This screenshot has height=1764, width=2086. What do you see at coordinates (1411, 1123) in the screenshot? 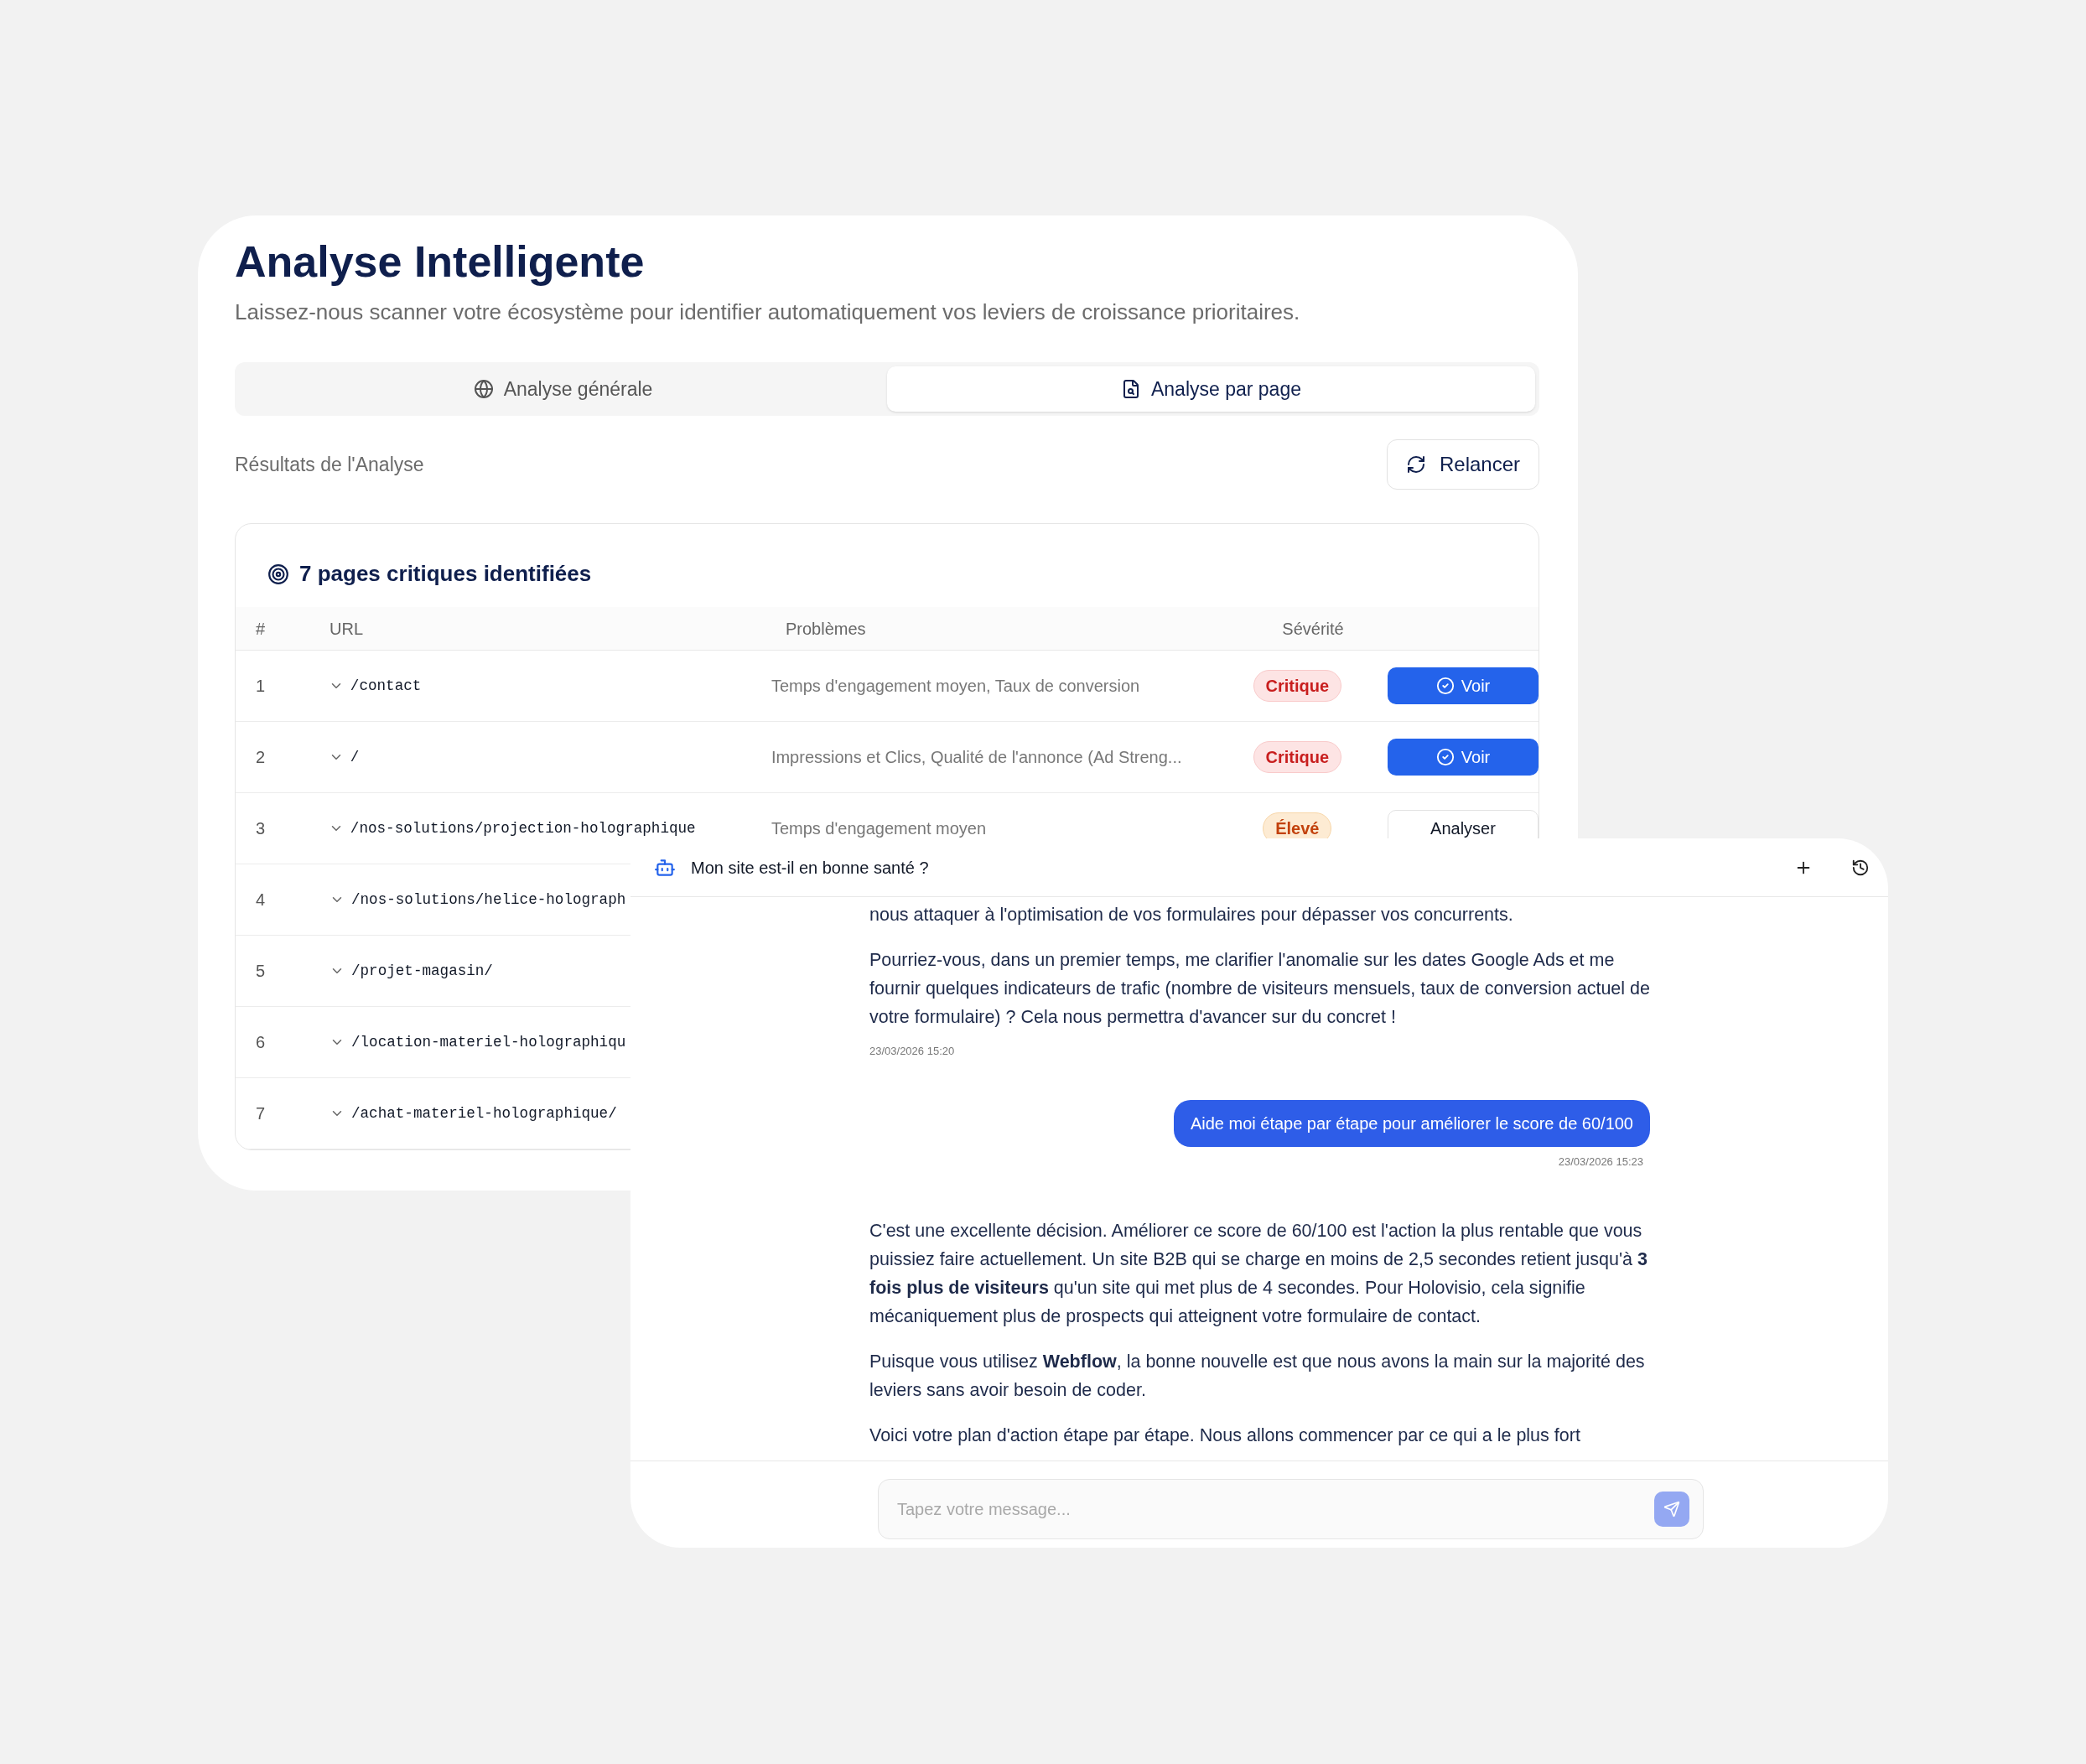
I see `user-message: Aide moi étape par étape pour améliorer le score de 60/100` at bounding box center [1411, 1123].